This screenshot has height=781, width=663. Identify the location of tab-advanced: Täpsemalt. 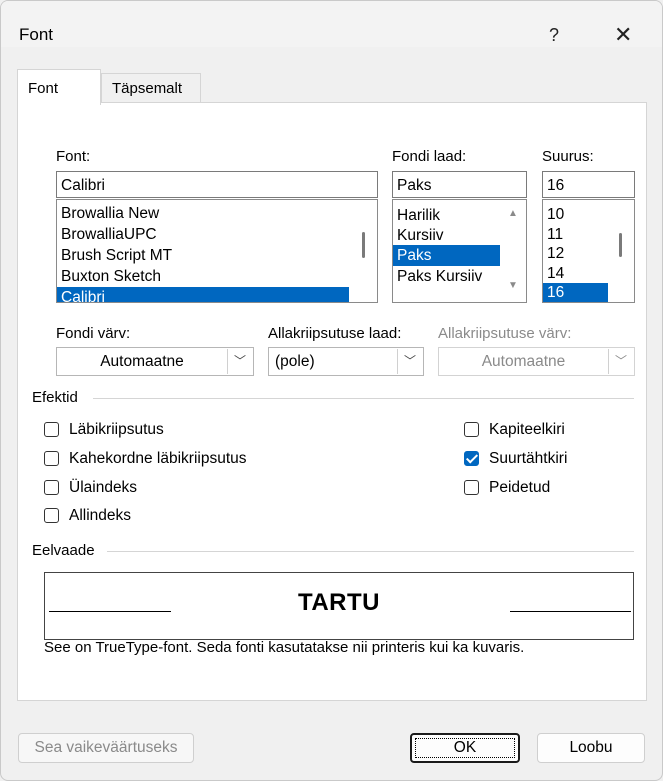
(151, 88).